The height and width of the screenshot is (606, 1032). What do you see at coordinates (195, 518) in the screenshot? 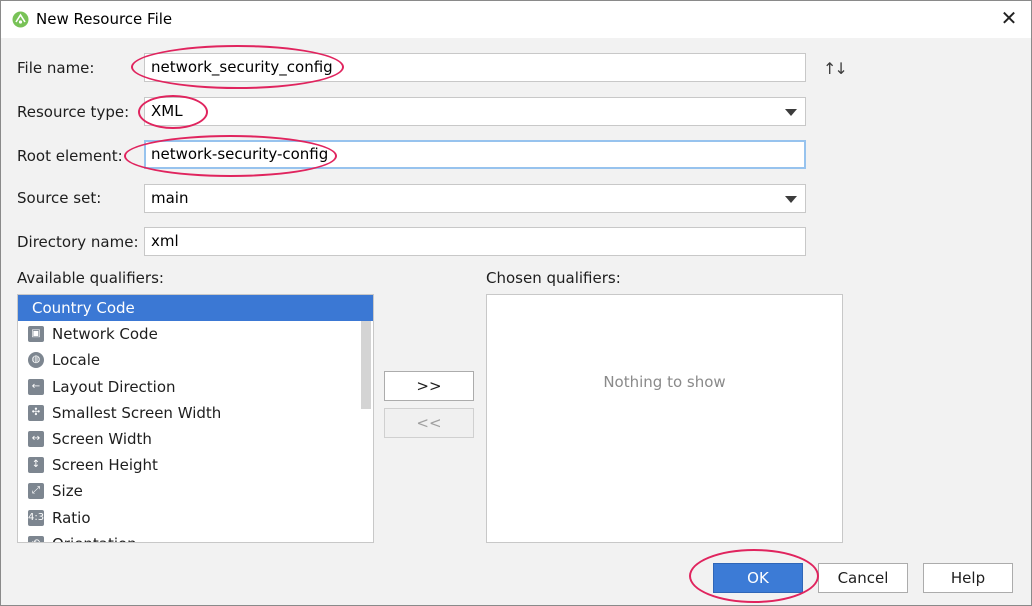
I see `list-item: 4:3 Ratio` at bounding box center [195, 518].